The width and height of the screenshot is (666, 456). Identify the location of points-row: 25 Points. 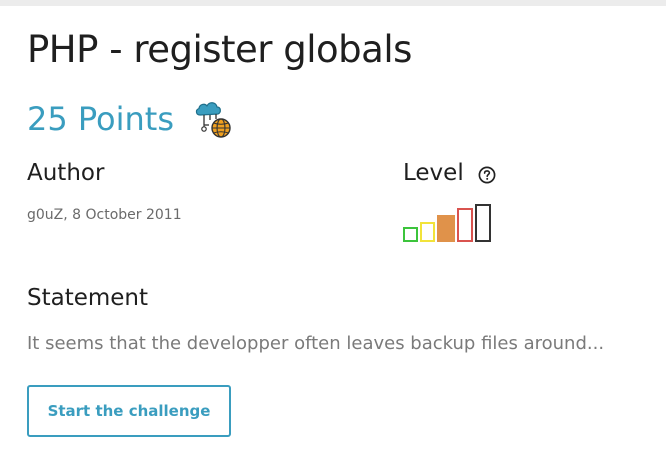
(130, 119).